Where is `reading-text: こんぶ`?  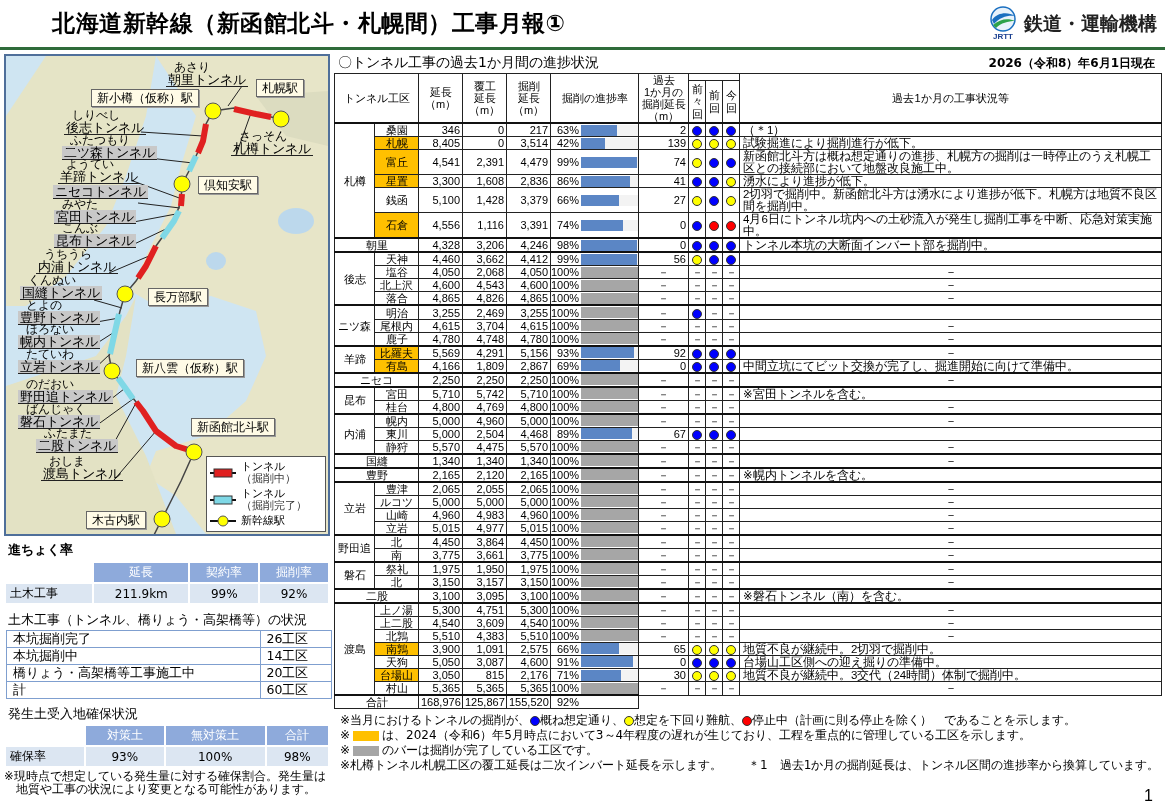 reading-text: こんぶ is located at coordinates (80, 228).